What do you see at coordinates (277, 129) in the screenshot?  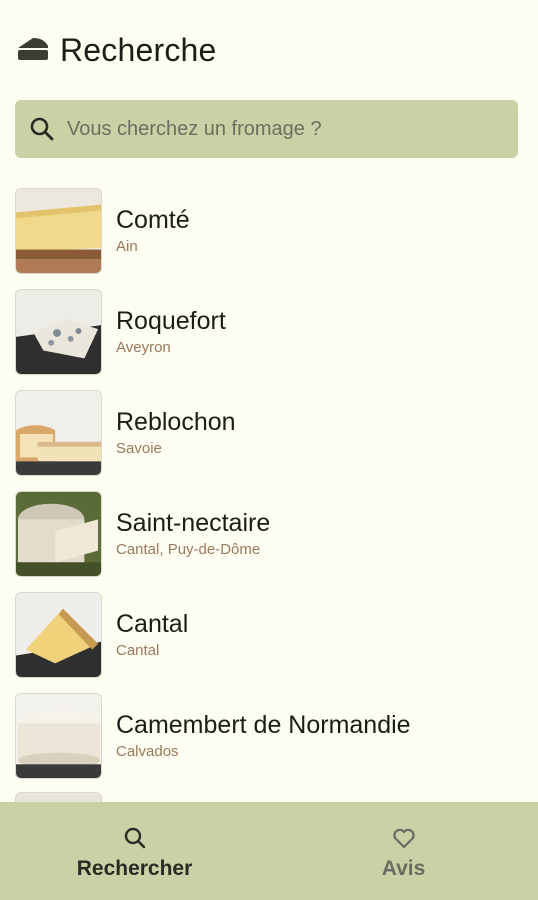 I see `search-input` at bounding box center [277, 129].